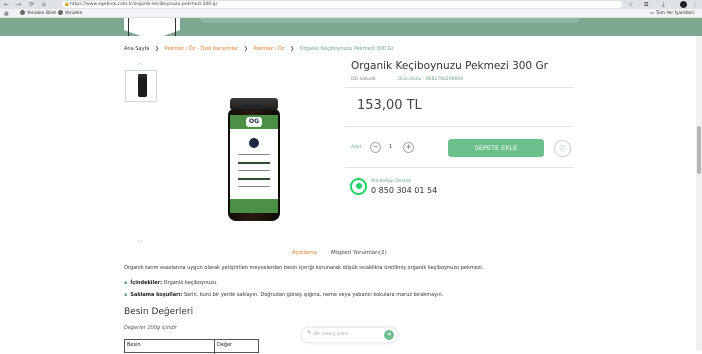 The width and height of the screenshot is (702, 354). I want to click on message-placeholder: Bir mesaj yazın, so click(331, 334).